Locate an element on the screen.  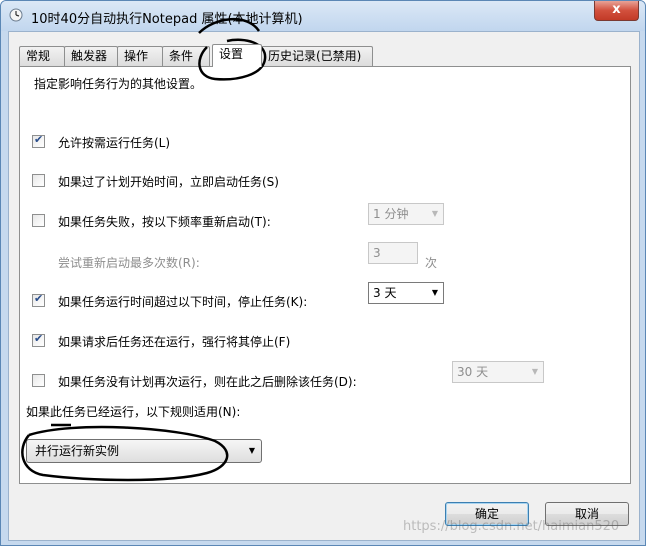
start-missed-checkbox is located at coordinates (38, 180).